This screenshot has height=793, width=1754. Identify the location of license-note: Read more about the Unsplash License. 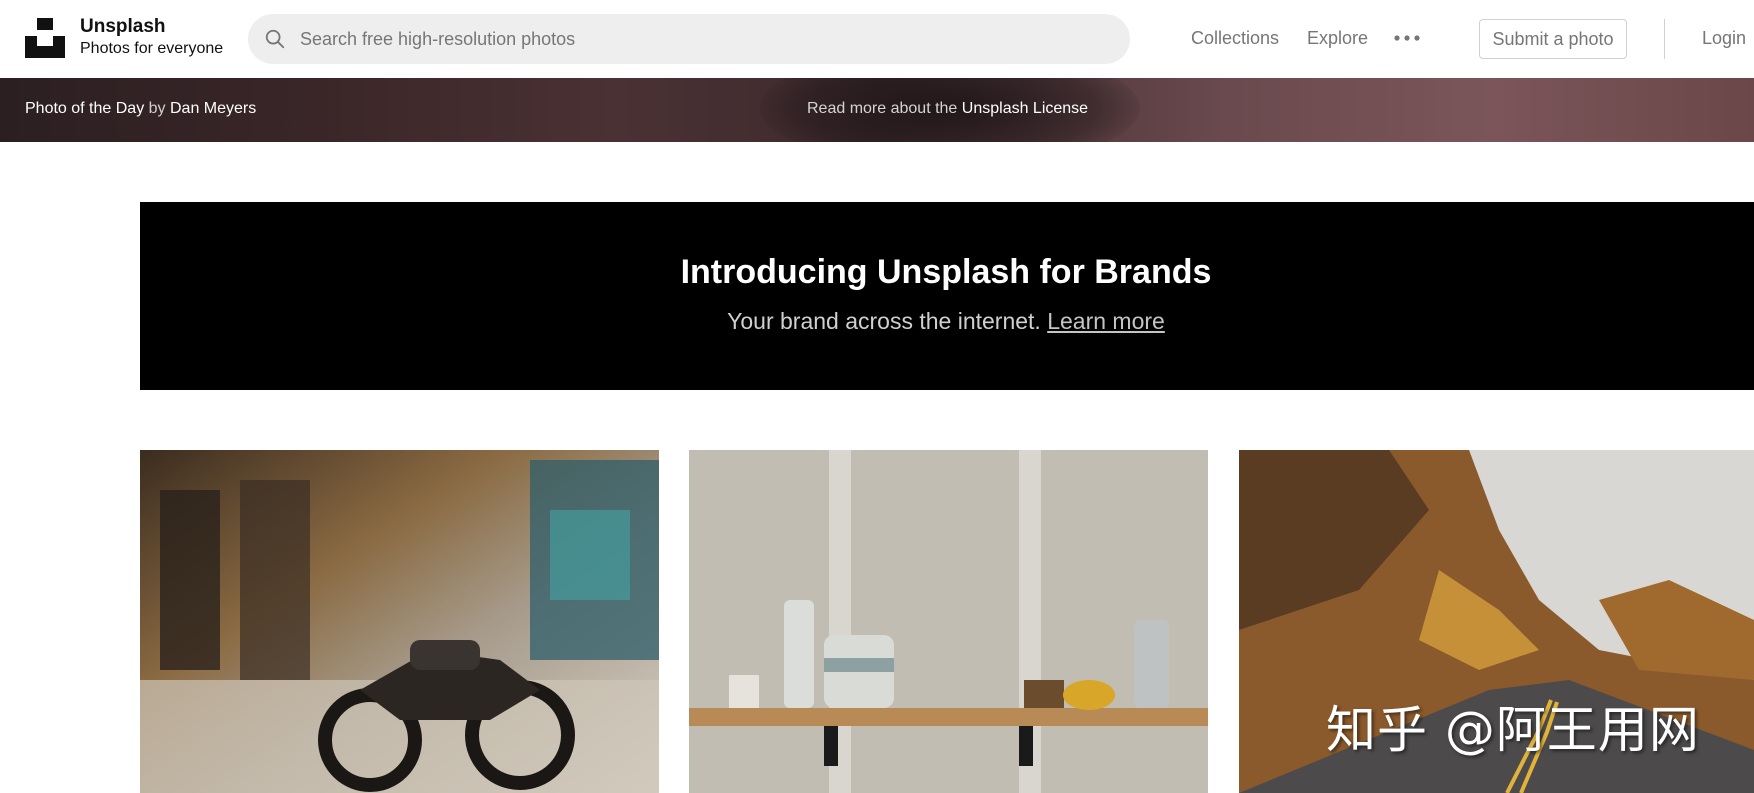
(947, 109).